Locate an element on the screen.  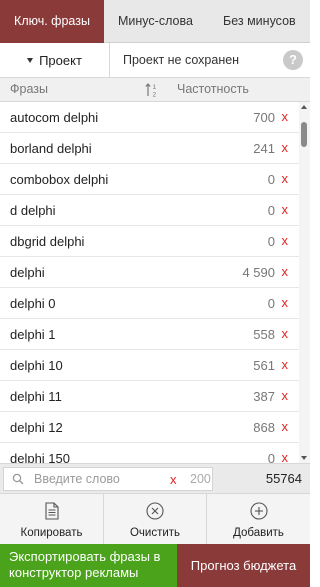
scrollbar-thumb is located at coordinates (304, 134).